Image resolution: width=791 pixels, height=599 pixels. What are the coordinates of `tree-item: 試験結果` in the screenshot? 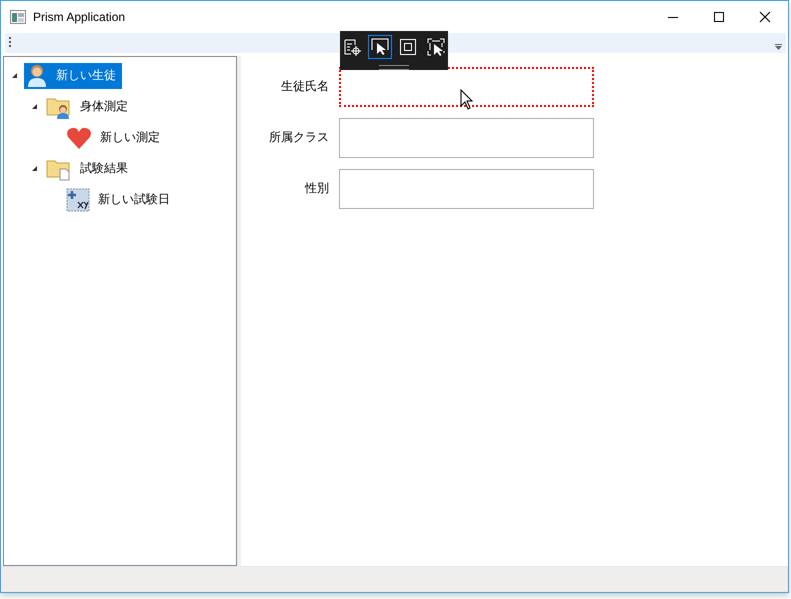 It's located at (89, 169).